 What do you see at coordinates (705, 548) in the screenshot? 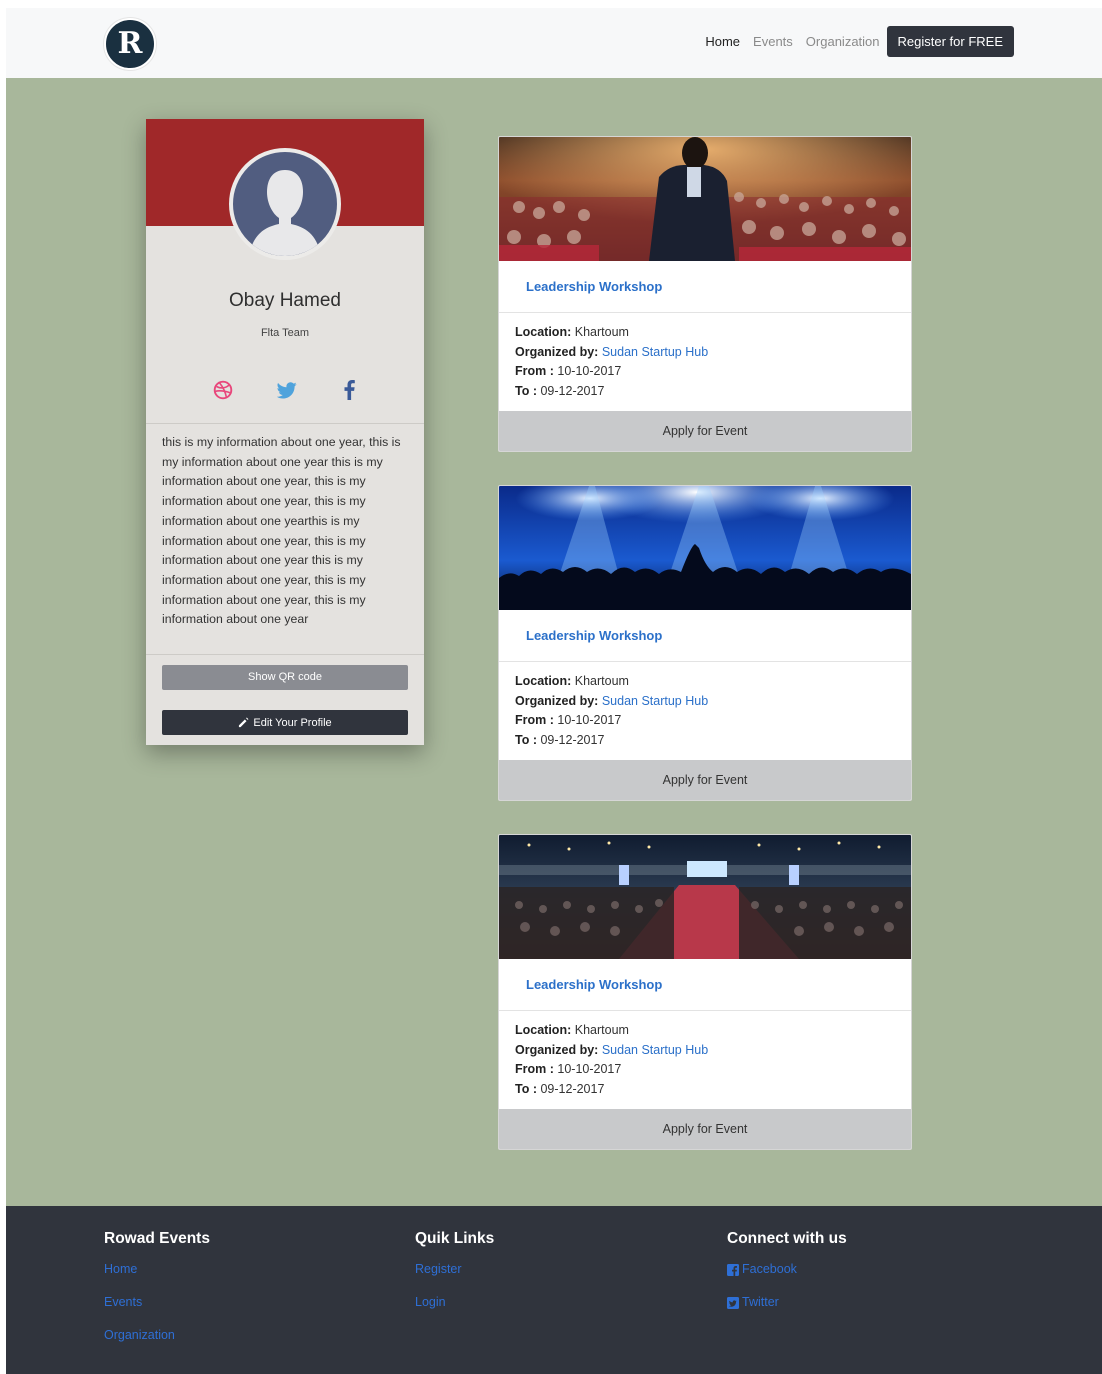
I see `concert-crowd-photo` at bounding box center [705, 548].